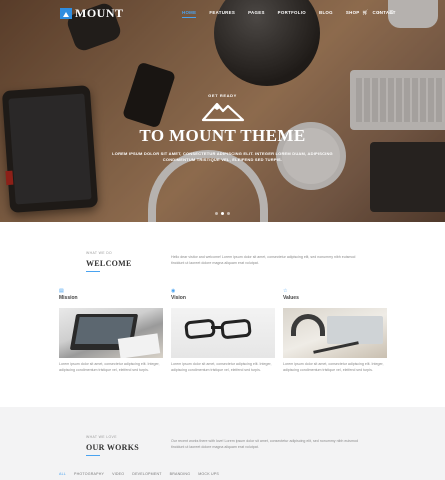 The height and width of the screenshot is (480, 445). What do you see at coordinates (61, 291) in the screenshot?
I see `folder-icon: ▤` at bounding box center [61, 291].